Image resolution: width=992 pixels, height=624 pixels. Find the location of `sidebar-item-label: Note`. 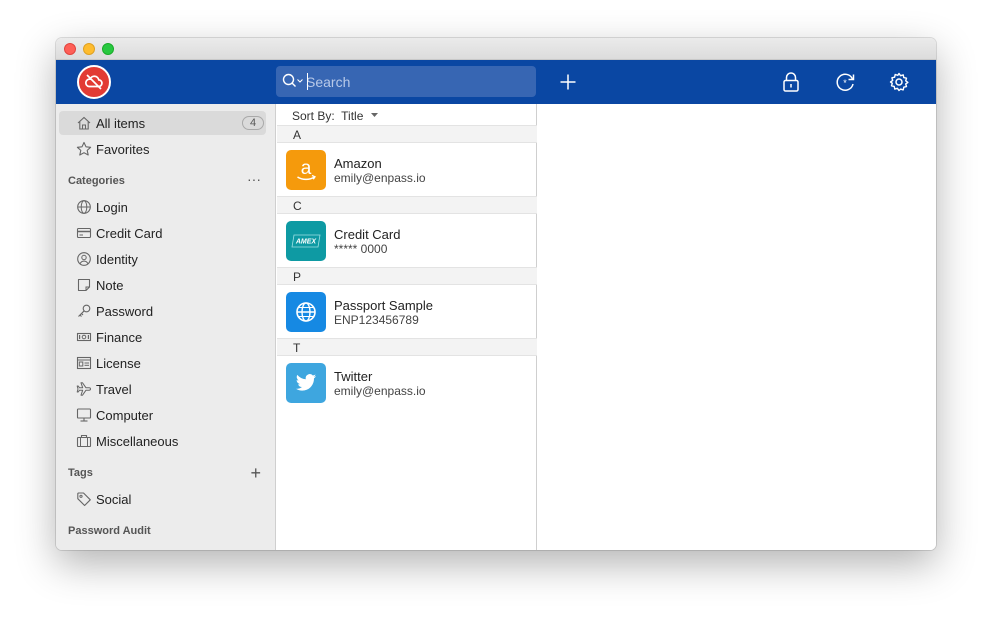

sidebar-item-label: Note is located at coordinates (110, 285).